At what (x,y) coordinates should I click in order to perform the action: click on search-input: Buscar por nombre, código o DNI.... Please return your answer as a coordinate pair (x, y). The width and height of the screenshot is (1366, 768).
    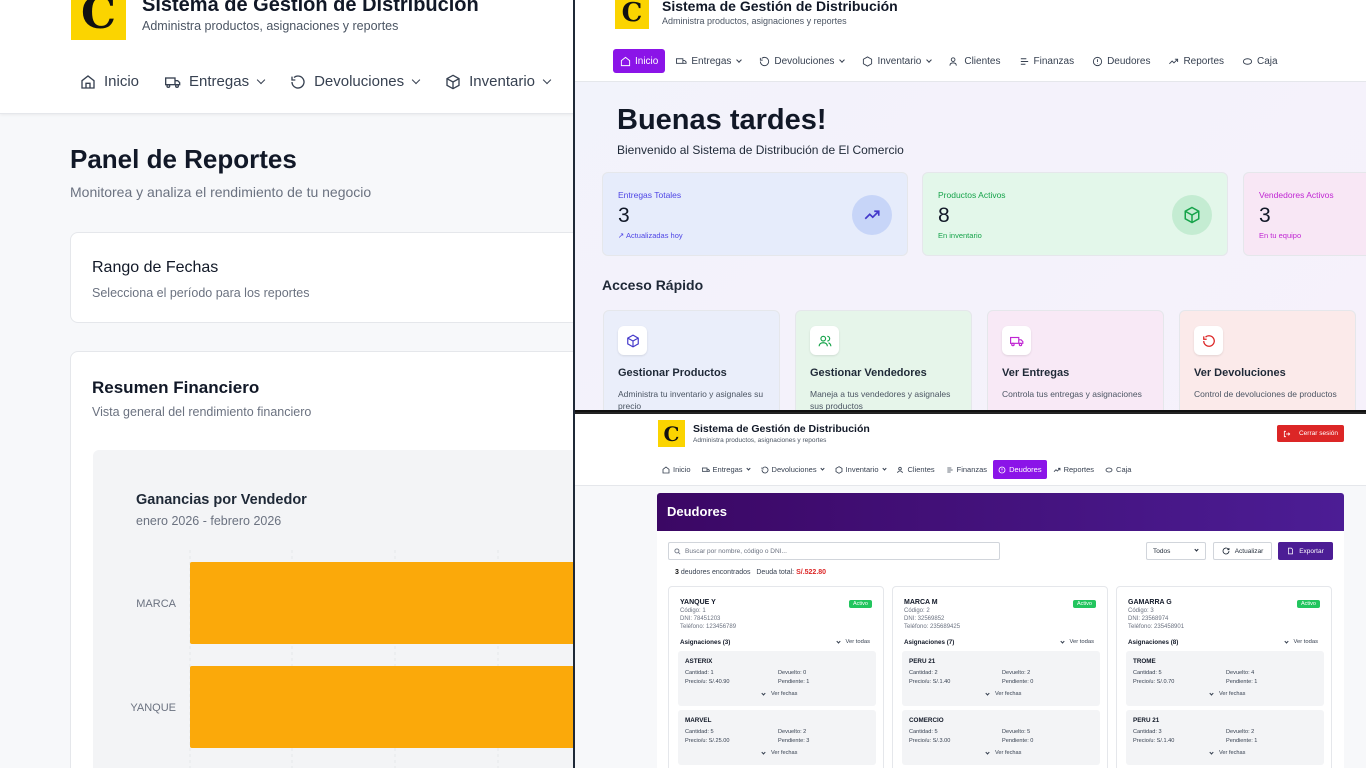
    Looking at the image, I should click on (834, 551).